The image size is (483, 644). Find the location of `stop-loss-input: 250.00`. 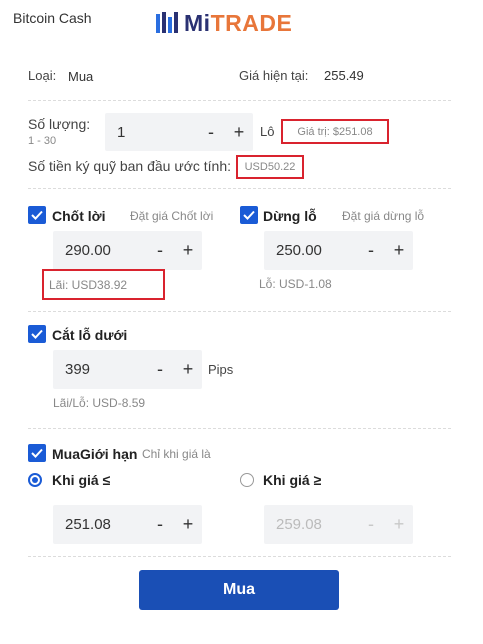

stop-loss-input: 250.00 is located at coordinates (310, 250).